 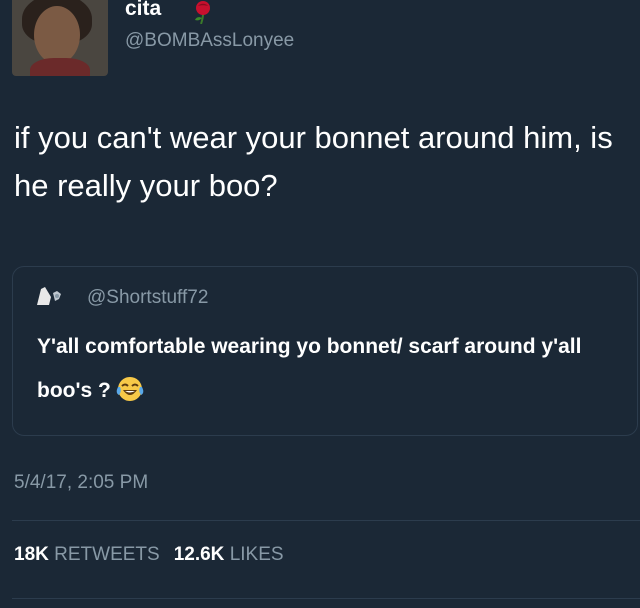 I want to click on author-handle: @BOMBAssLonyee, so click(x=209, y=41).